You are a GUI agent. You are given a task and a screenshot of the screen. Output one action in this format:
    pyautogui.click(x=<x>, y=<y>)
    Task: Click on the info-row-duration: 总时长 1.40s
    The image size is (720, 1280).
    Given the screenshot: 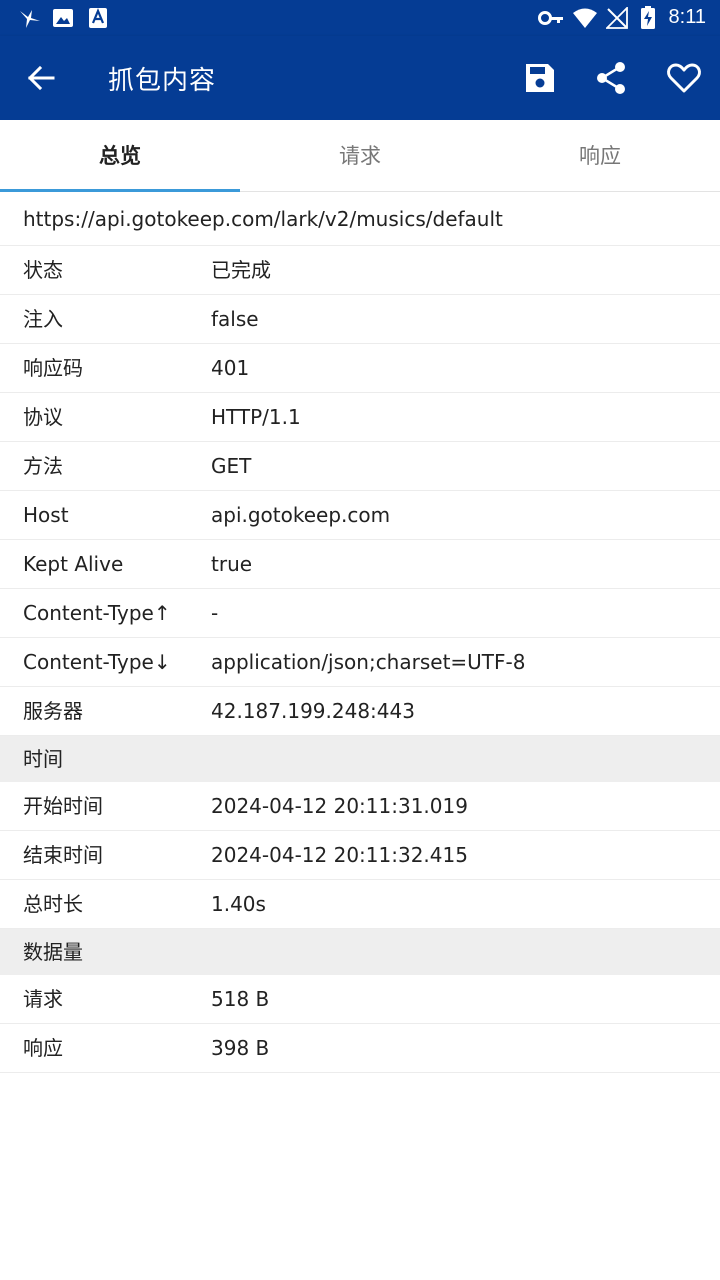 What is the action you would take?
    pyautogui.click(x=360, y=904)
    